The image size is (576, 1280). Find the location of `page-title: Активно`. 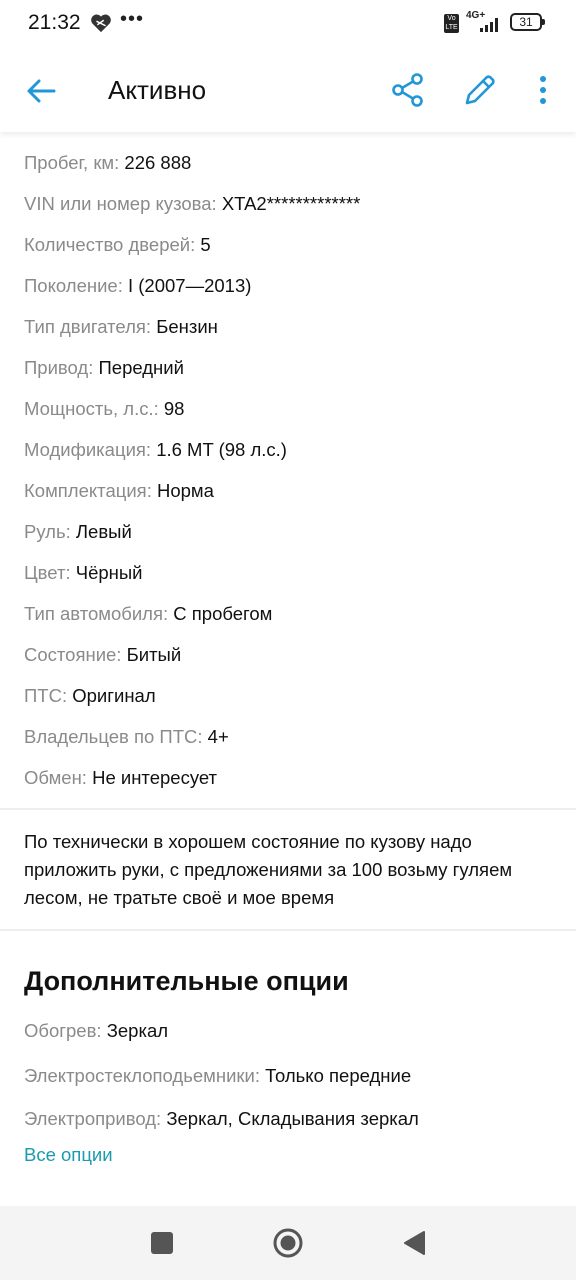

page-title: Активно is located at coordinates (157, 90).